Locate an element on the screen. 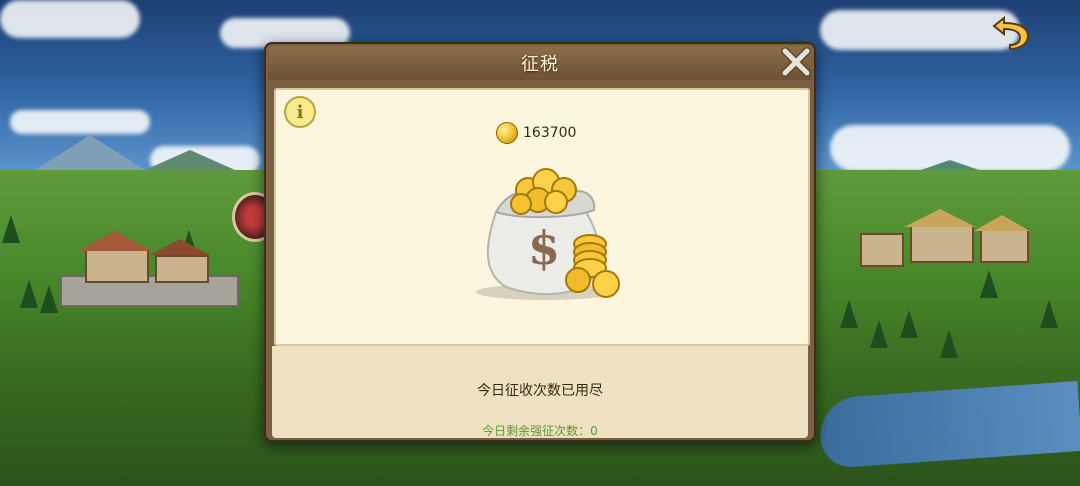  close-button is located at coordinates (796, 62).